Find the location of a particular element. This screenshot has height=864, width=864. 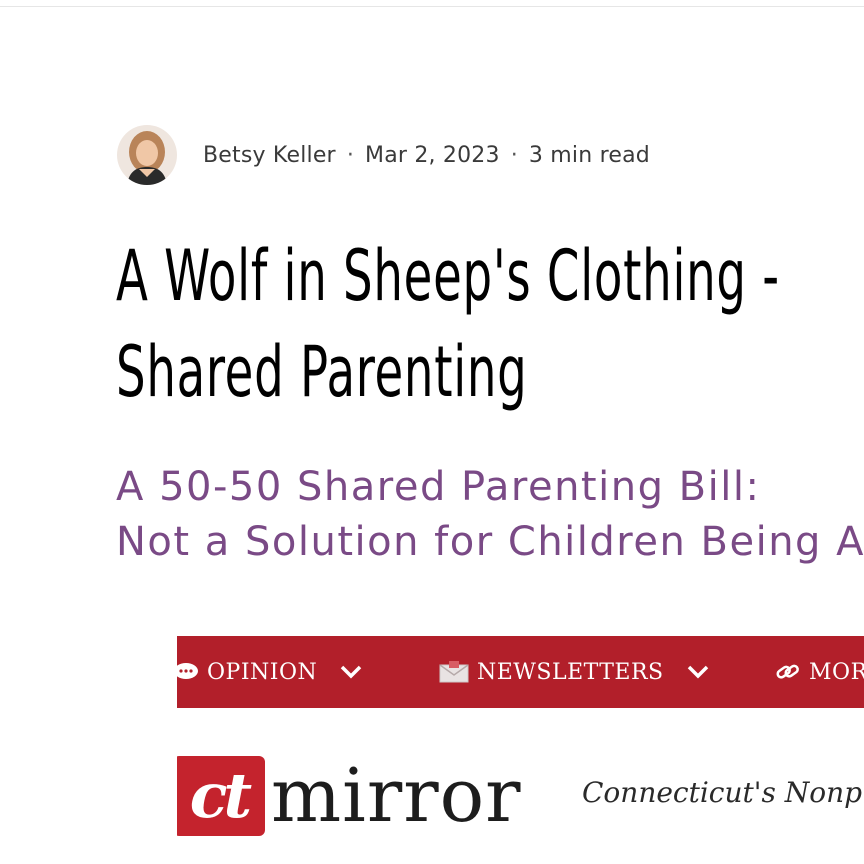

envelope-icon is located at coordinates (454, 672).